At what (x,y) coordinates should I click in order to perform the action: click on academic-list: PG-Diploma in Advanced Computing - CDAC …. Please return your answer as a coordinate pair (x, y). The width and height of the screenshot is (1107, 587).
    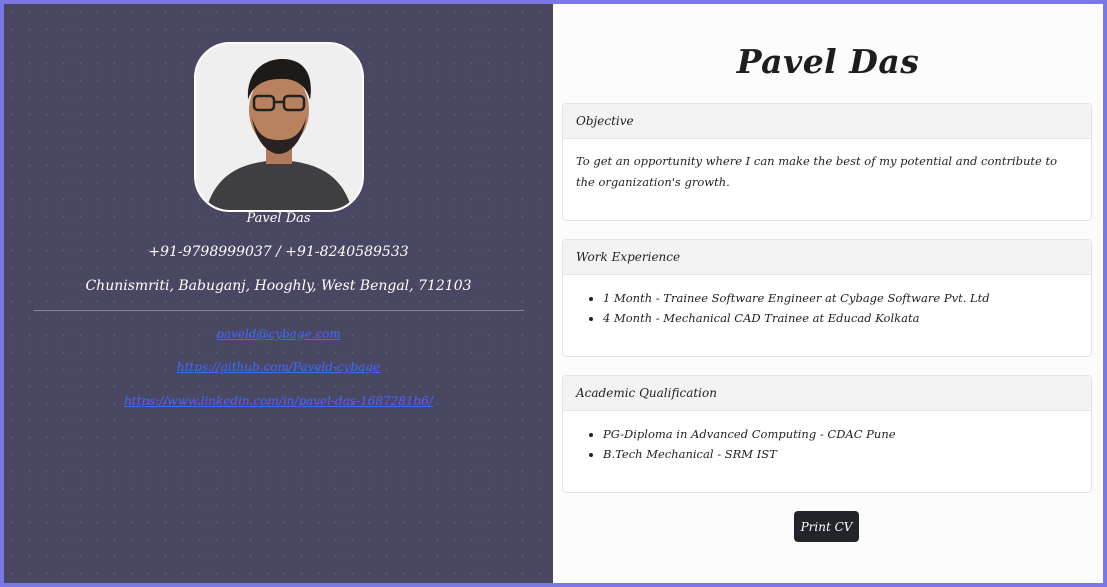
    Looking at the image, I should click on (827, 444).